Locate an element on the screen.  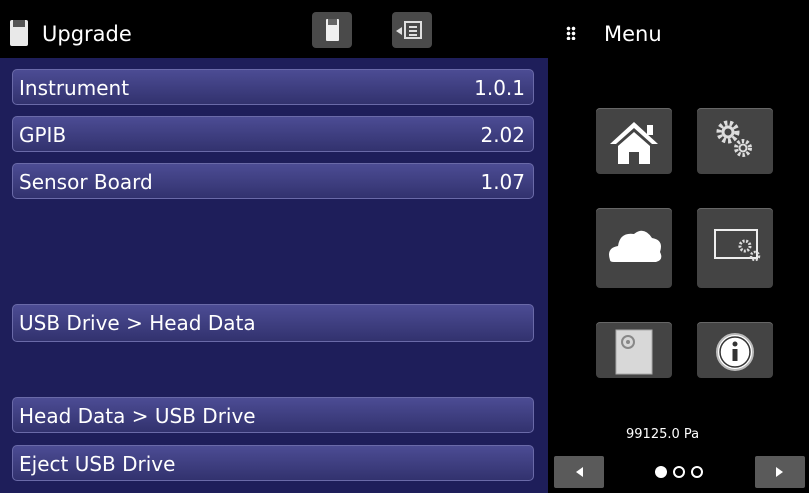
usb-button is located at coordinates (332, 30).